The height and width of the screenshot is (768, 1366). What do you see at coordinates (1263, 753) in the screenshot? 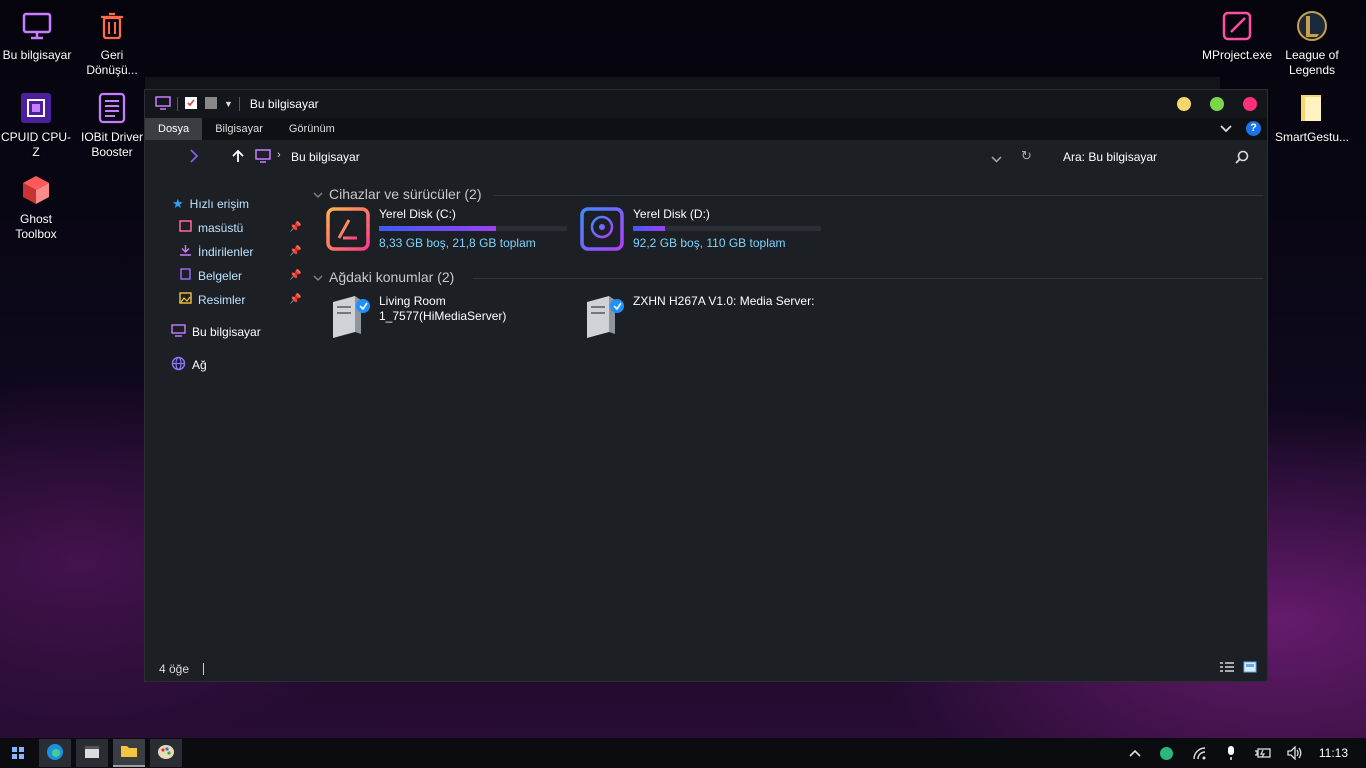
I see `battery-icon` at bounding box center [1263, 753].